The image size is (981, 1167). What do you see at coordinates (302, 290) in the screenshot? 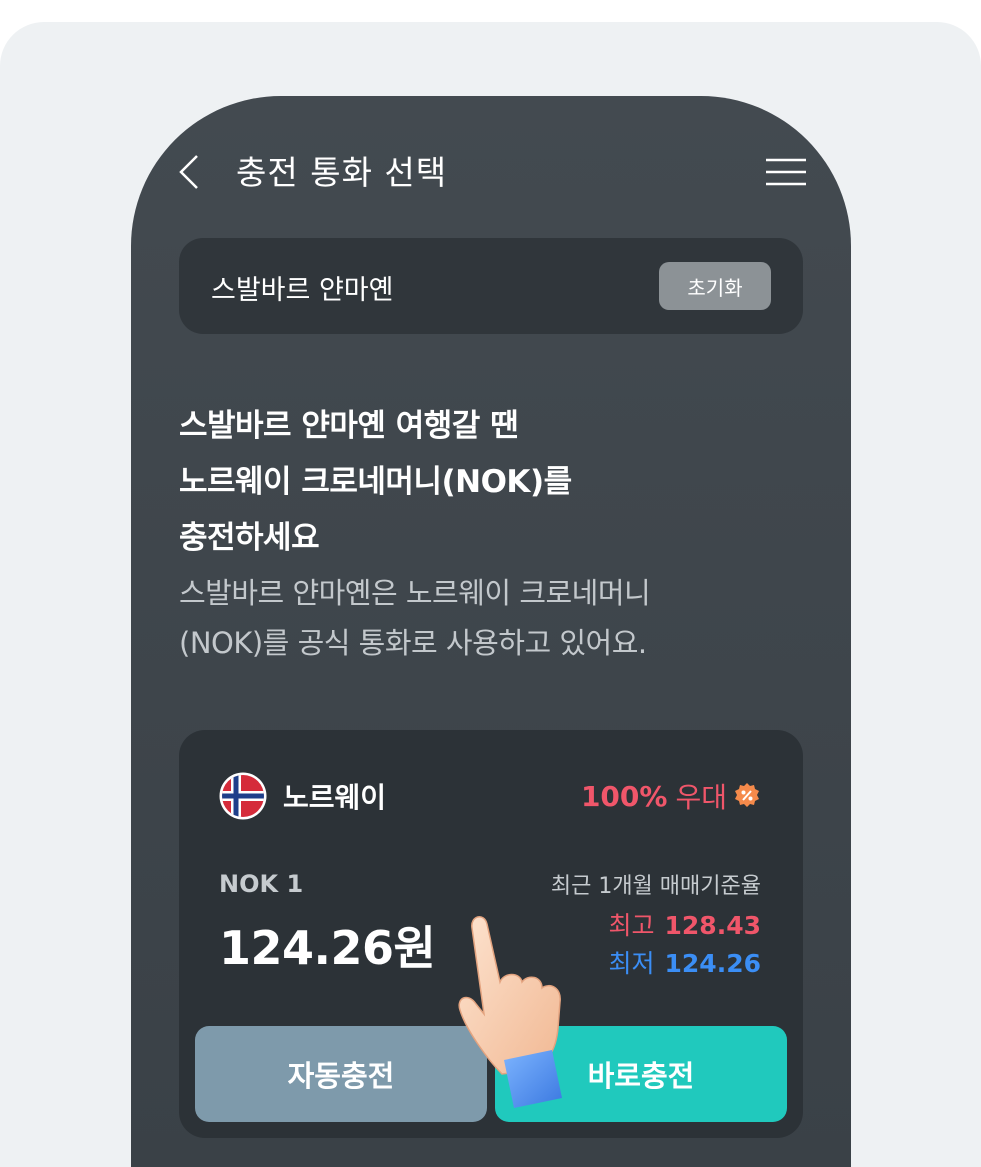
I see `search-value: 스발바르 얀마옌` at bounding box center [302, 290].